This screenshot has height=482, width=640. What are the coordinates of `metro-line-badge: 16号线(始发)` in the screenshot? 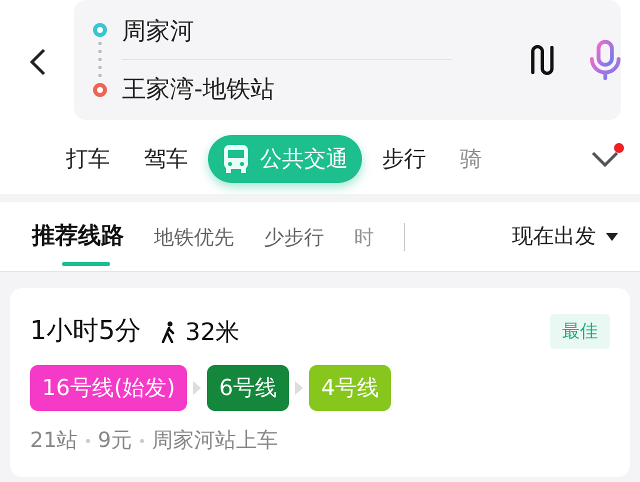 It's located at (109, 388).